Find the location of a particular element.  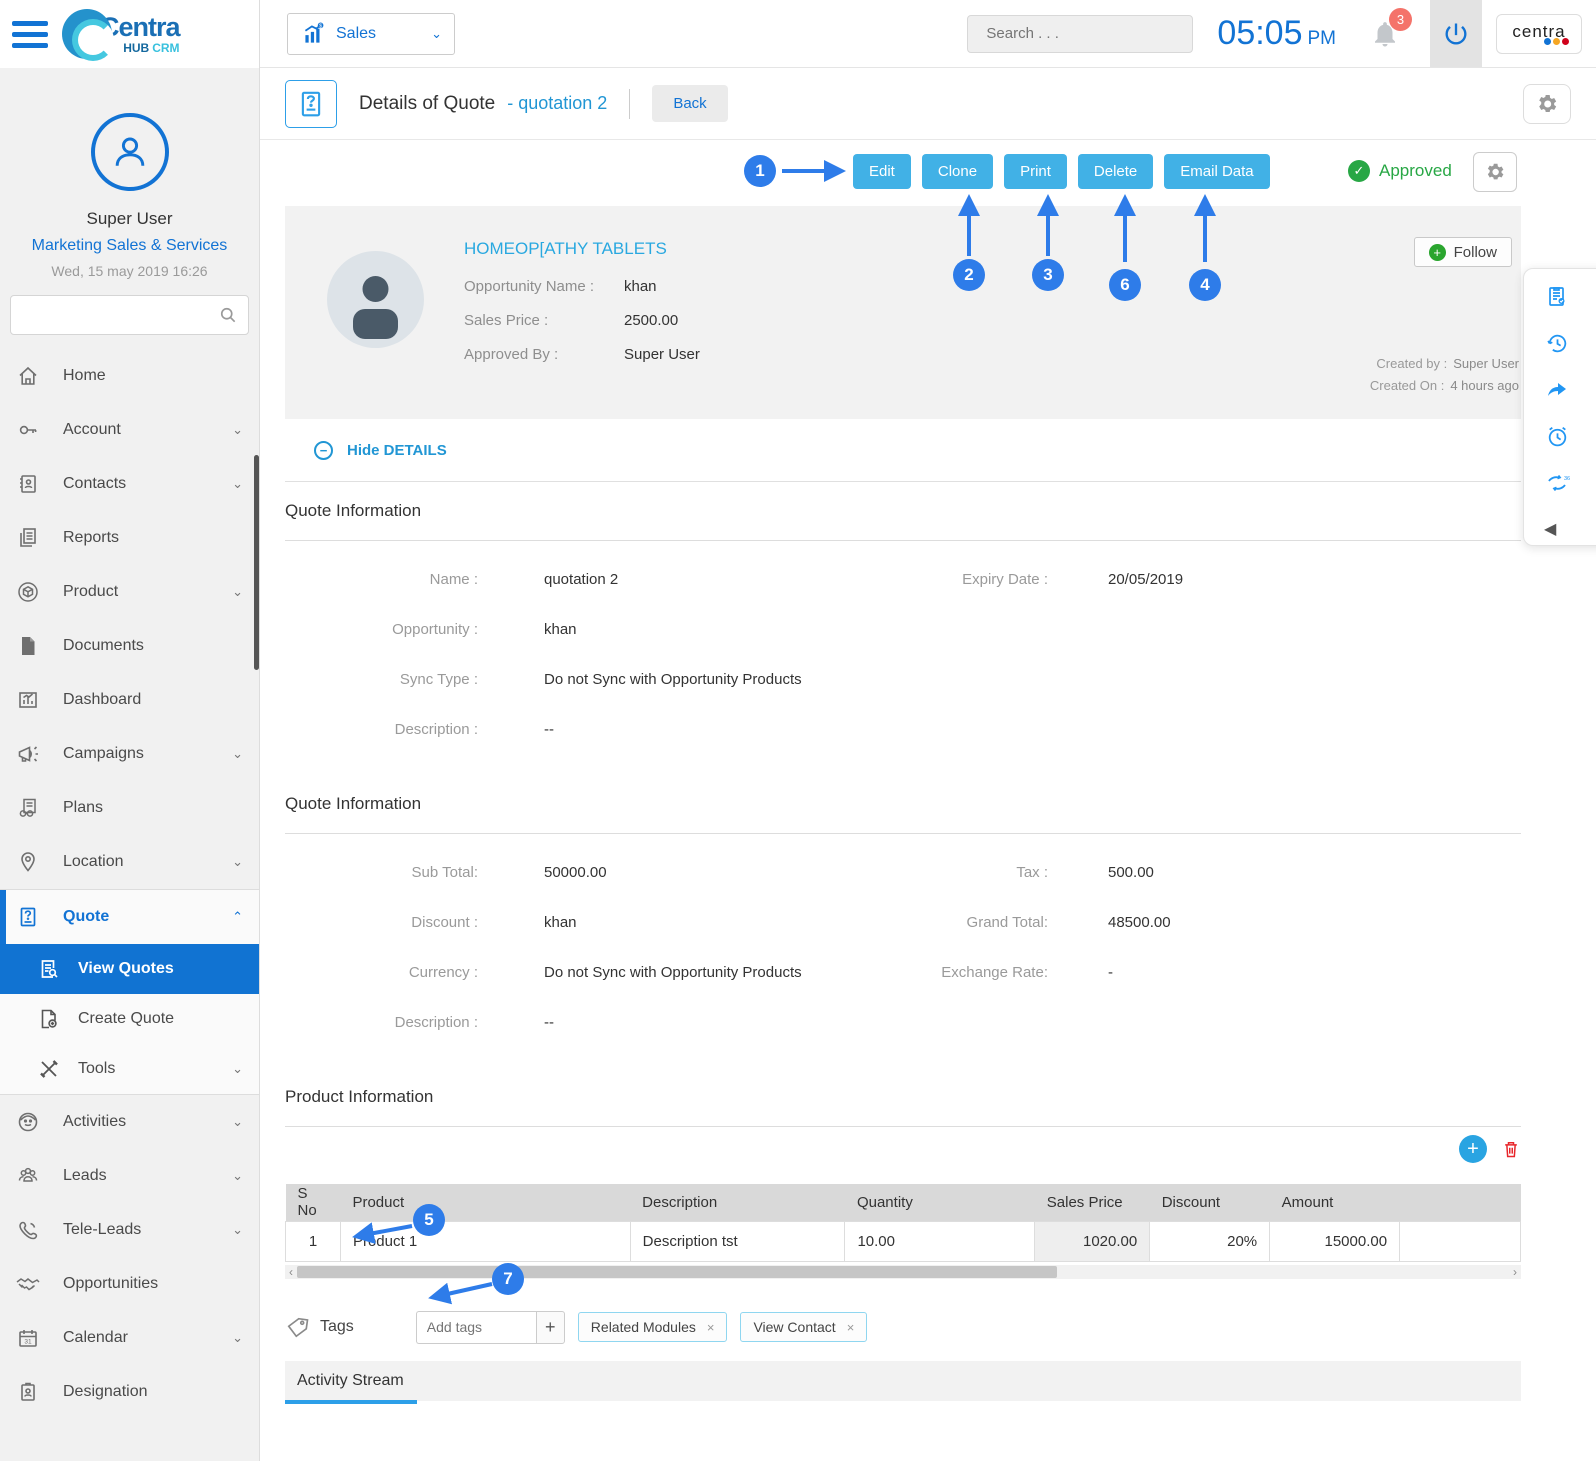

sidebar-item-designation: Designation is located at coordinates (129, 1392).